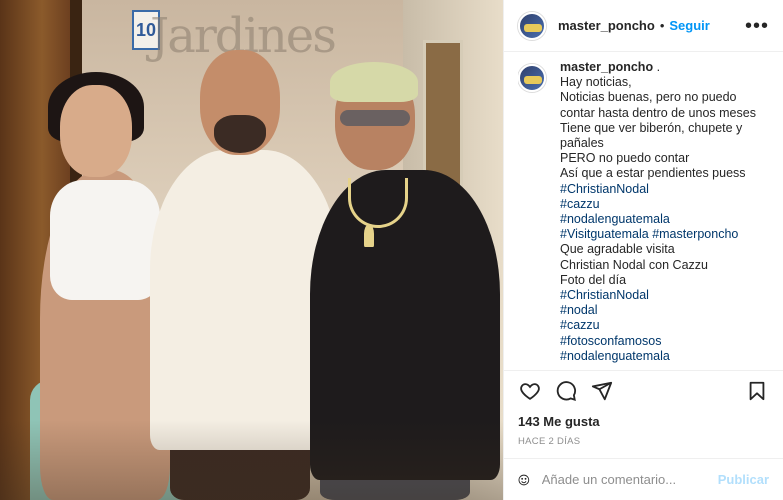 The image size is (783, 500). I want to click on caption-line: PERO no puedo contar, so click(625, 158).